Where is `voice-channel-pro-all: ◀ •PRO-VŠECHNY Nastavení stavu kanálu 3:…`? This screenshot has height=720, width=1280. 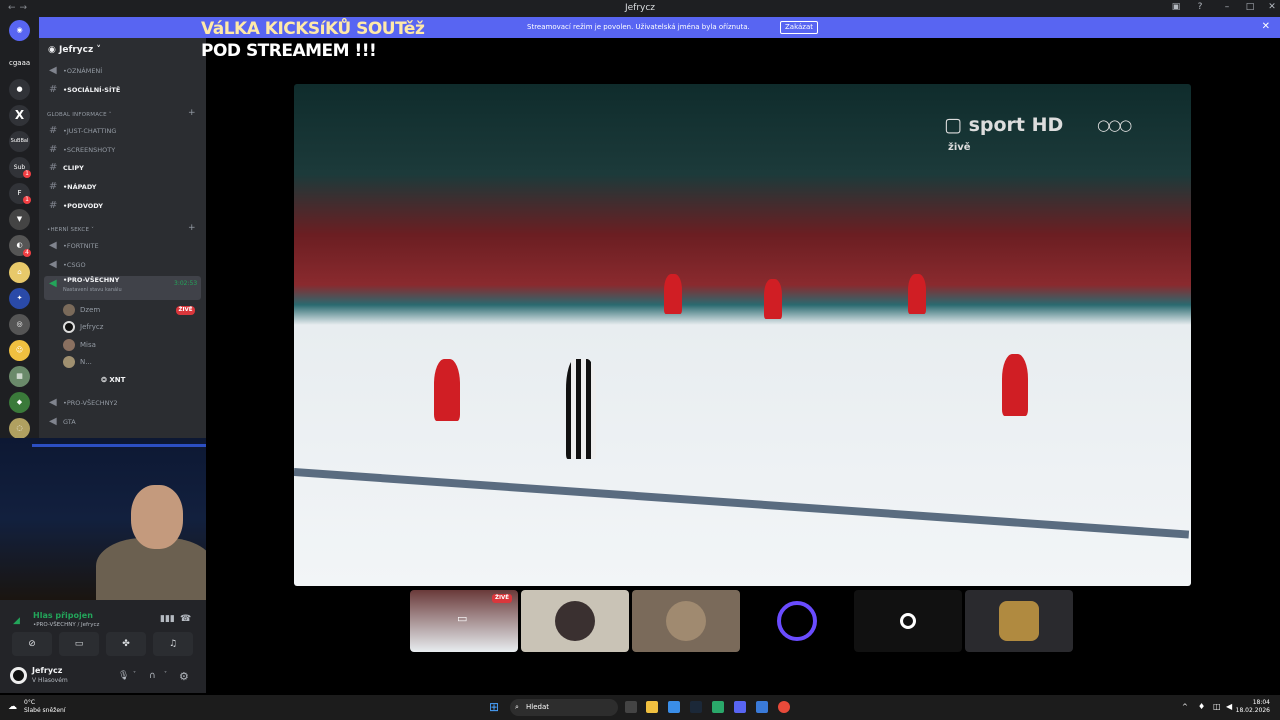
voice-channel-pro-all: ◀ •PRO-VŠECHNY Nastavení stavu kanálu 3:… is located at coordinates (122, 288).